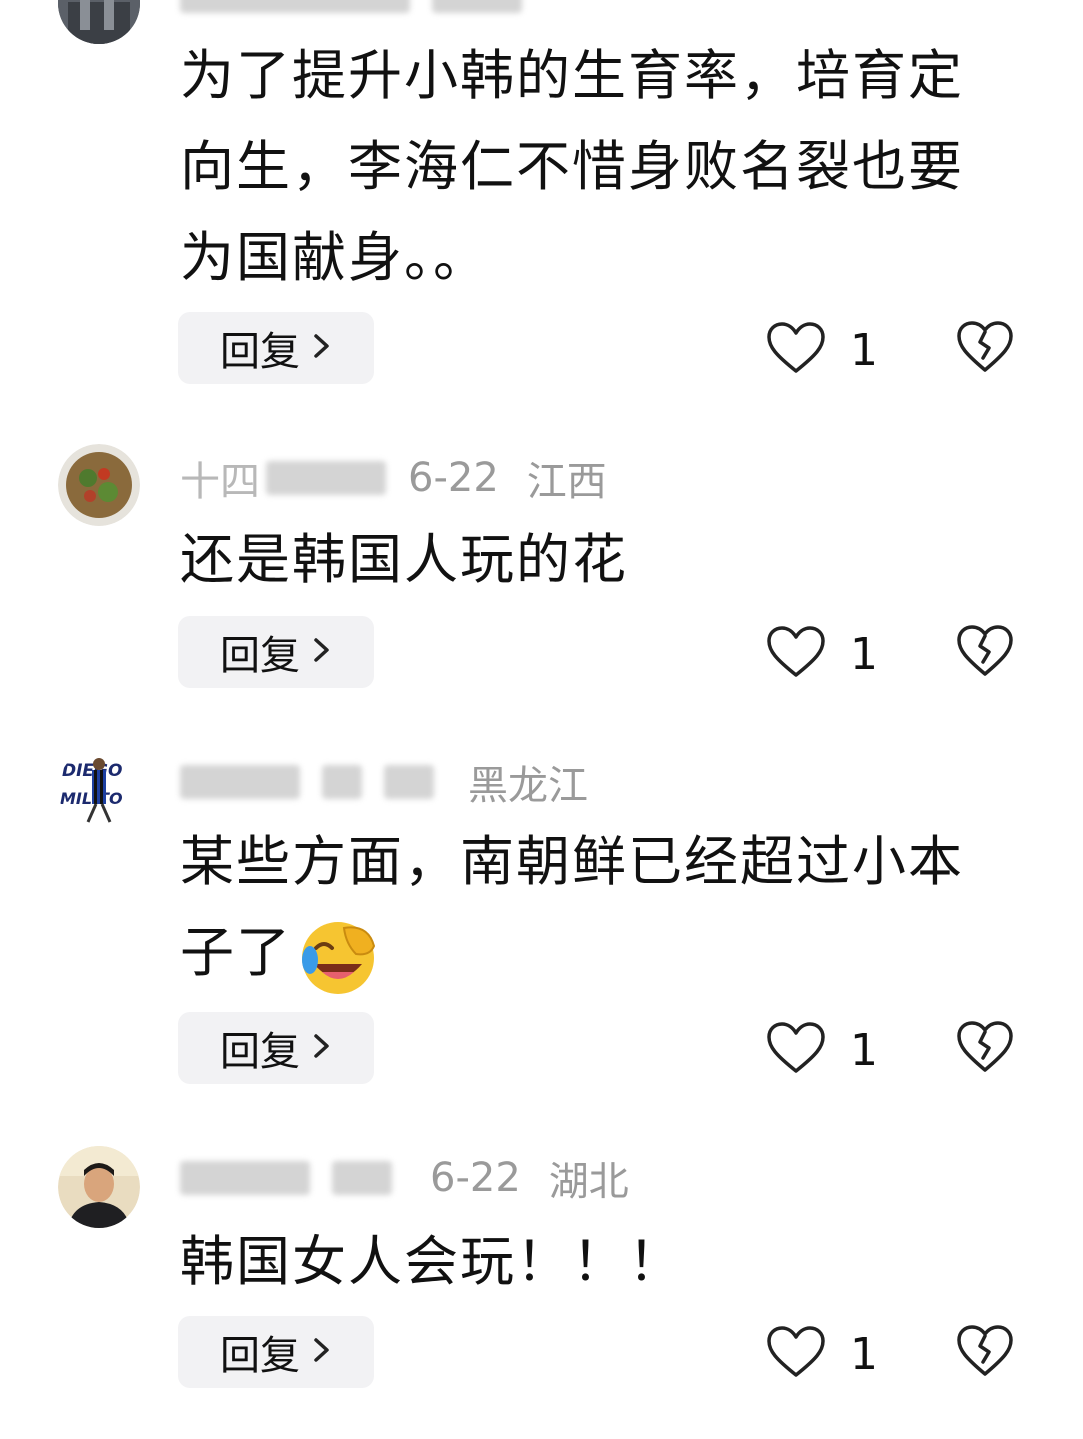 Image resolution: width=1083 pixels, height=1439 pixels. Describe the element at coordinates (338, 956) in the screenshot. I see `laughing-crying-emoji-icon` at that location.